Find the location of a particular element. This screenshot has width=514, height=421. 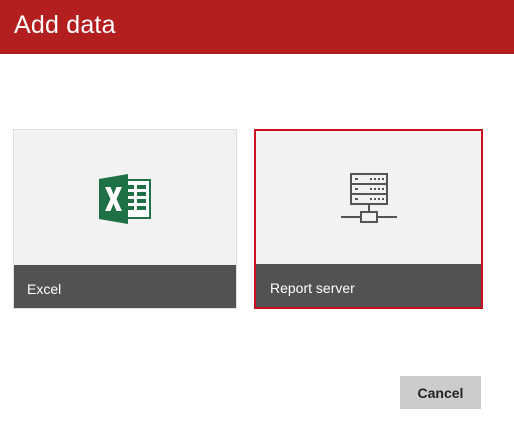

tile-label-report-server: Report server is located at coordinates (312, 288).